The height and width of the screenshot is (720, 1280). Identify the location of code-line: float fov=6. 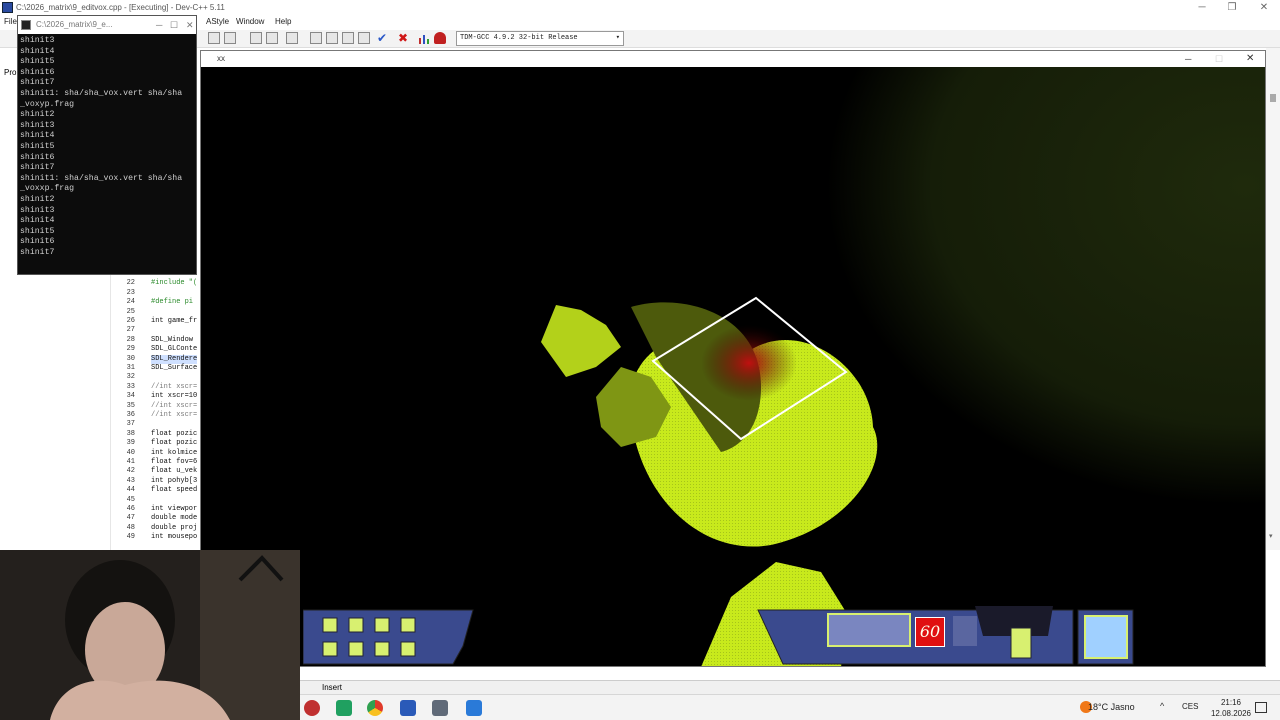
(174, 462).